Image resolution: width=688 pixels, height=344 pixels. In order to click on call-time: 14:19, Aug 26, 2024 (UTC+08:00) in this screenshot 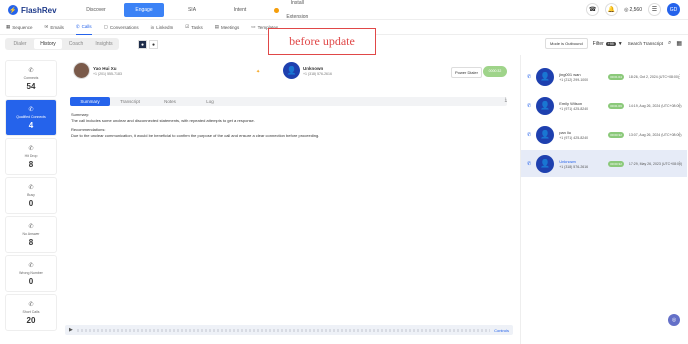, I will do `click(655, 105)`.